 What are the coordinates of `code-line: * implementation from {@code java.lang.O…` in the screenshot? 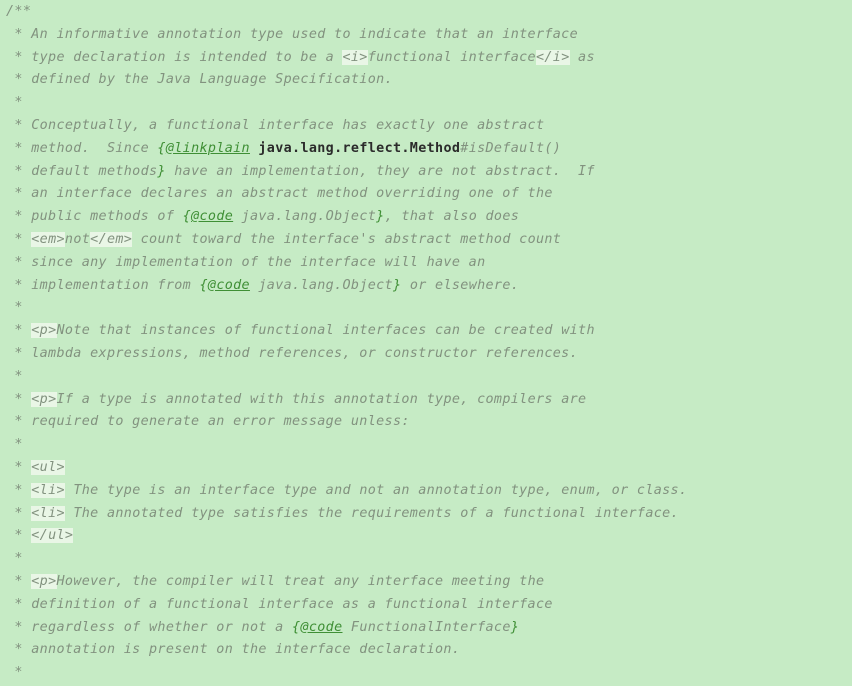 It's located at (429, 286).